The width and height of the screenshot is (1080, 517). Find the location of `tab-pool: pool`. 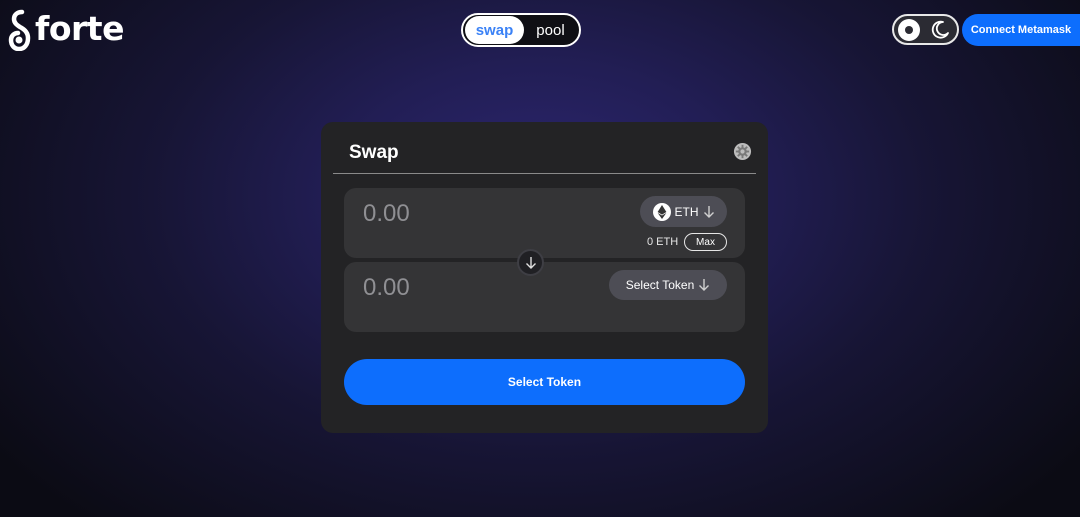

tab-pool: pool is located at coordinates (550, 30).